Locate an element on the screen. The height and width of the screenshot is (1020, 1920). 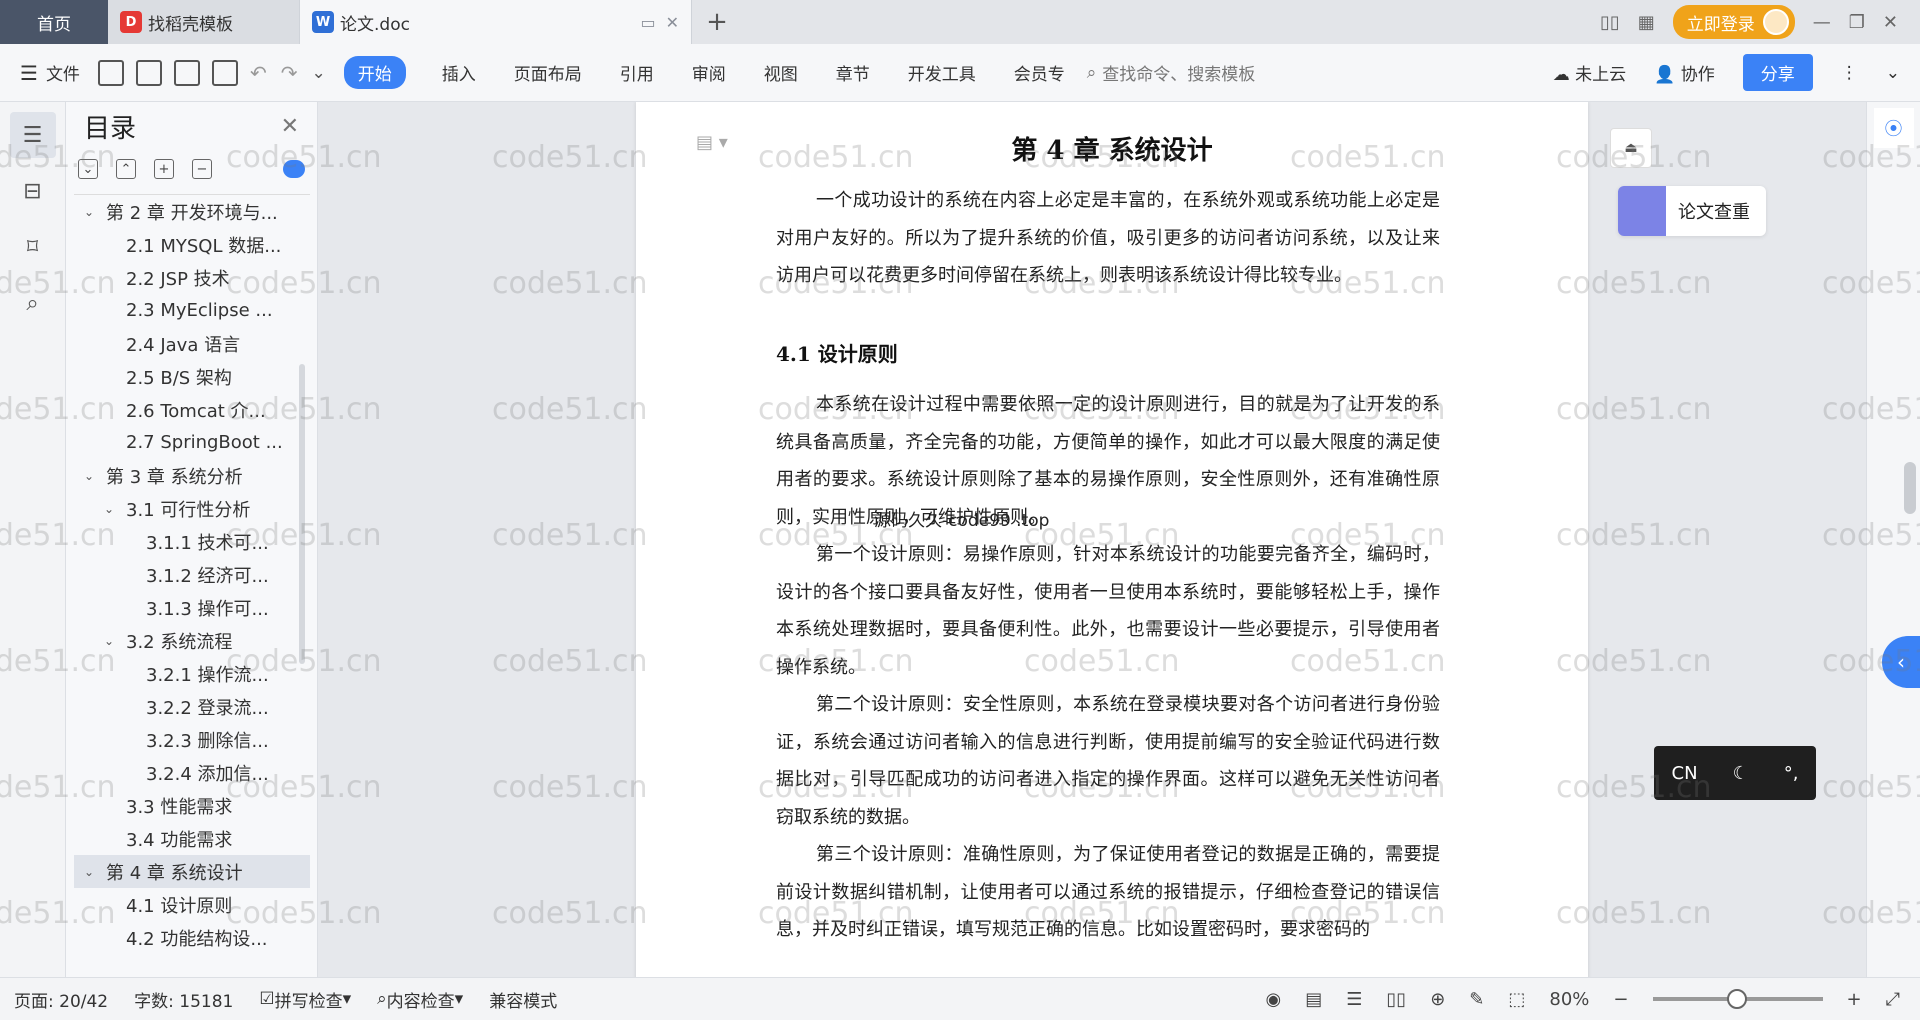
eject-icon: ⏏ is located at coordinates (1631, 148).